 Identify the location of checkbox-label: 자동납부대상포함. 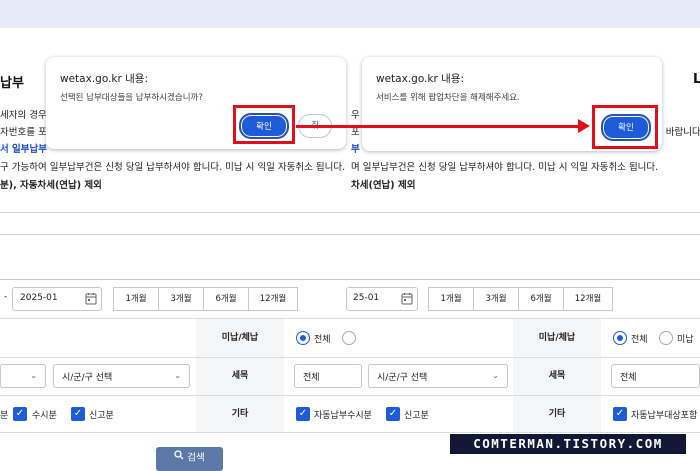
(664, 416).